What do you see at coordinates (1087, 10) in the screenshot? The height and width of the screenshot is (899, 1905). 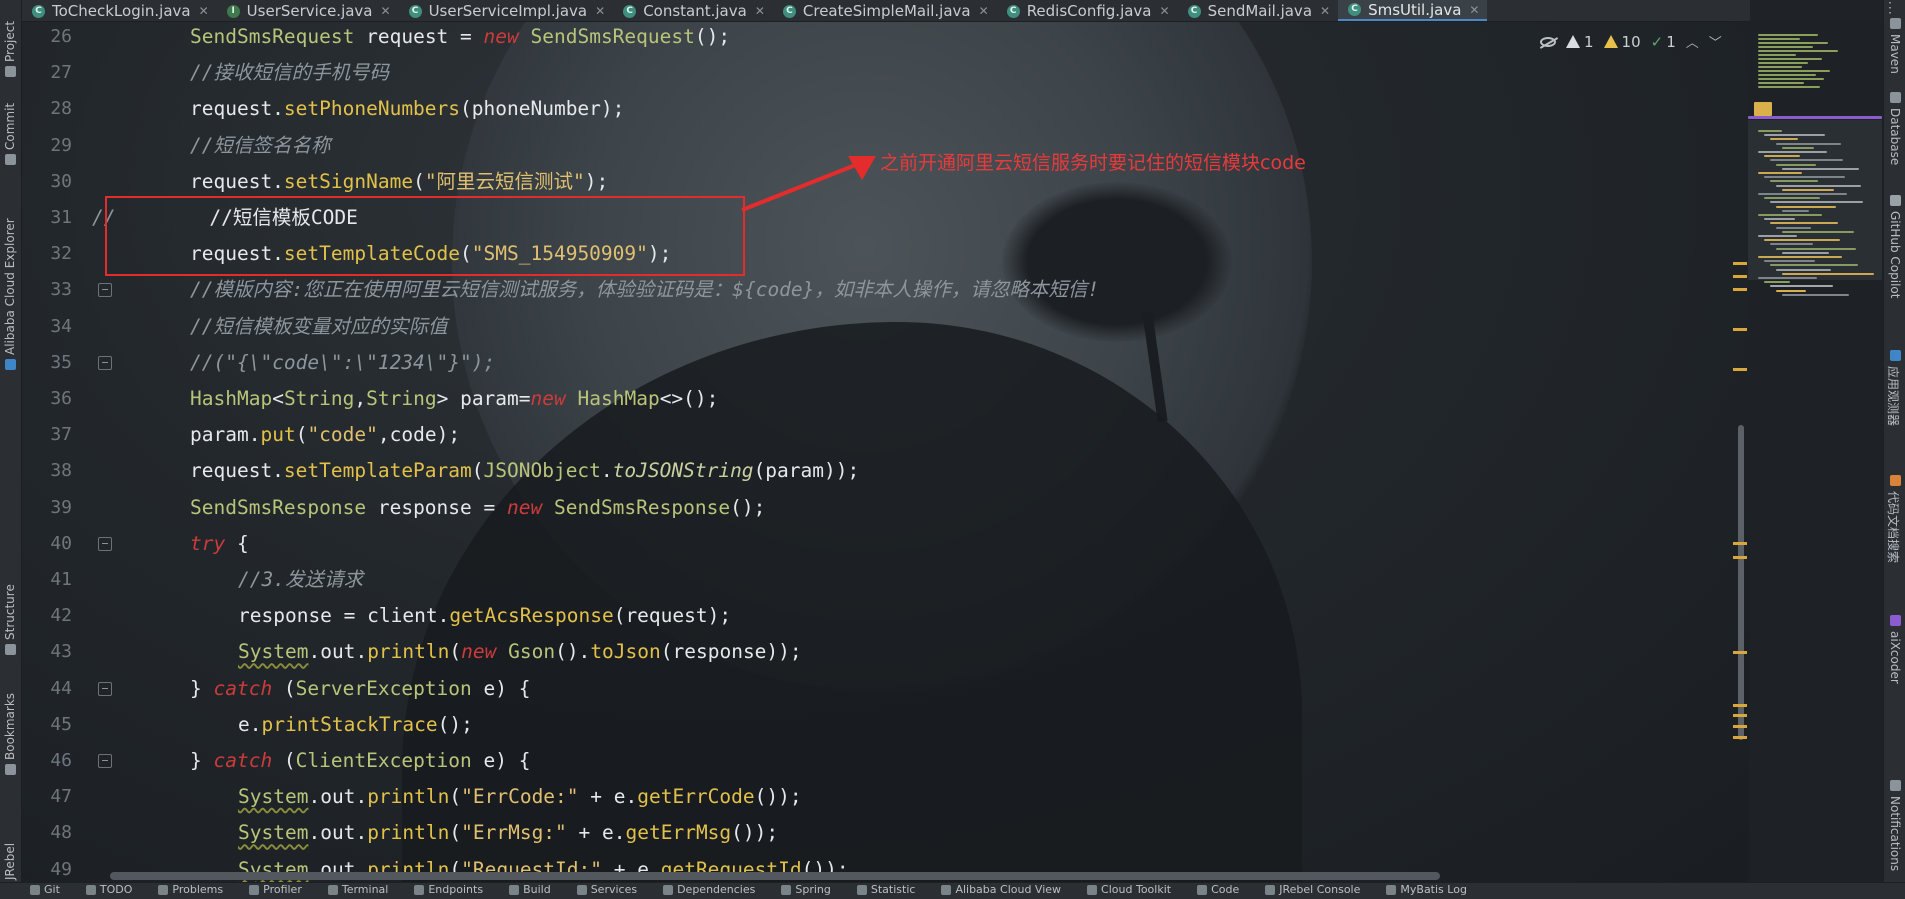 I see `tab-redisconfig: C RedisConfig.java ✕` at bounding box center [1087, 10].